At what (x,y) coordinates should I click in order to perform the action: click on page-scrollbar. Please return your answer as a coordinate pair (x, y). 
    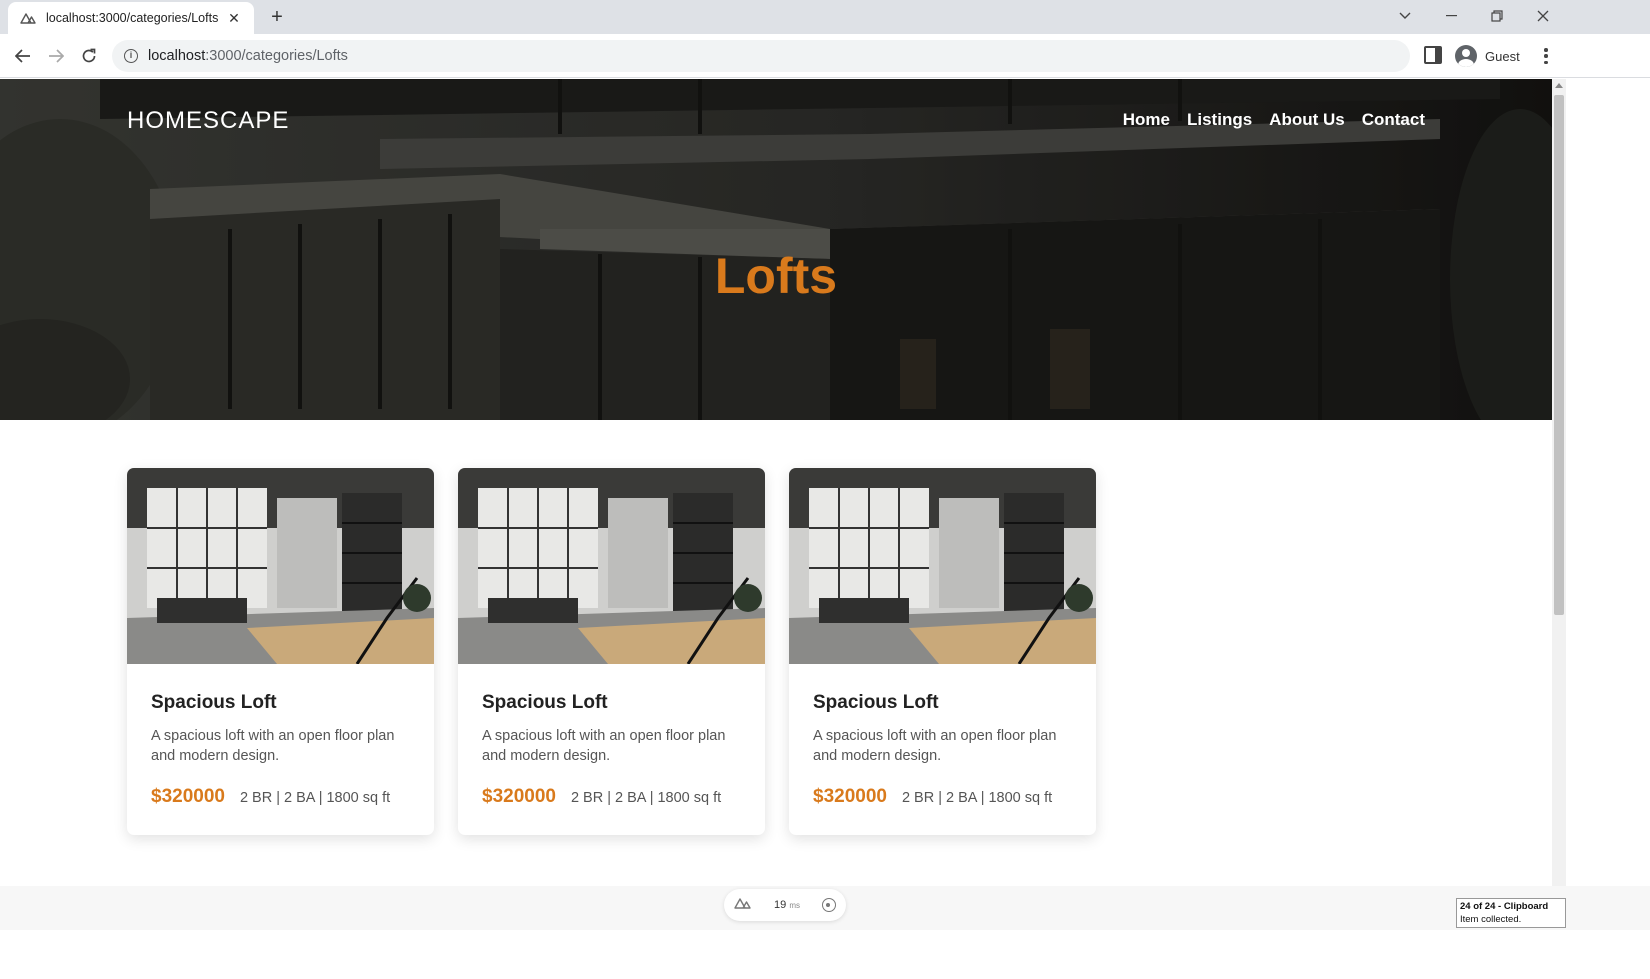
    Looking at the image, I should click on (1559, 482).